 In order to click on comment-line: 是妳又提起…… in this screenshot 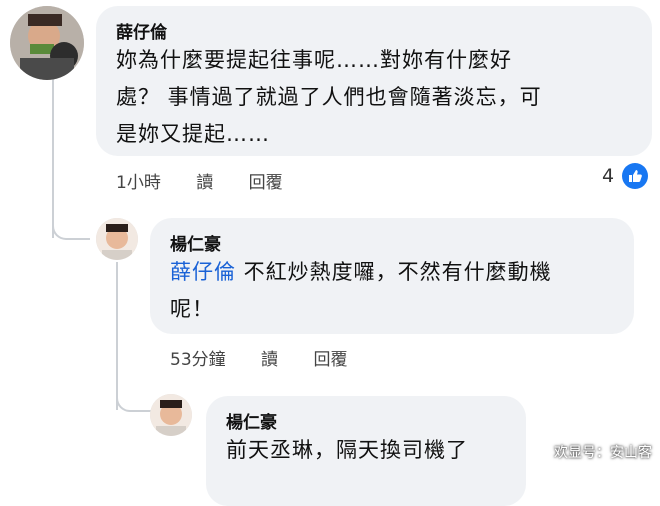, I will do `click(193, 134)`.